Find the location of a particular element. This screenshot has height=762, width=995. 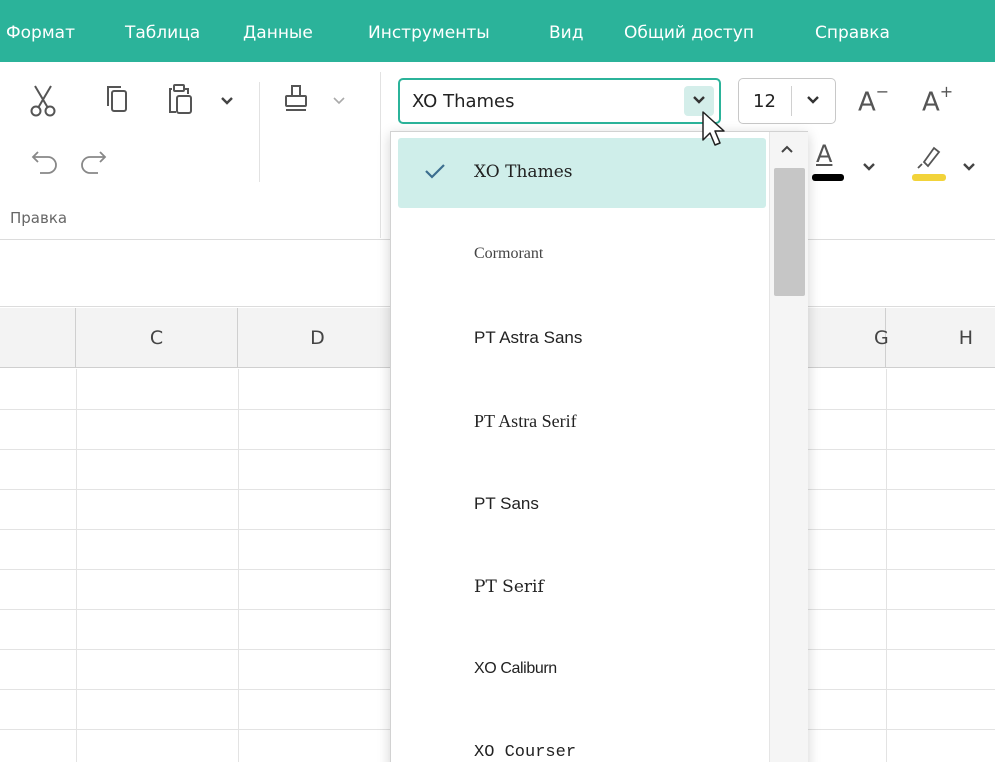

highlight-color-swatch is located at coordinates (929, 177).